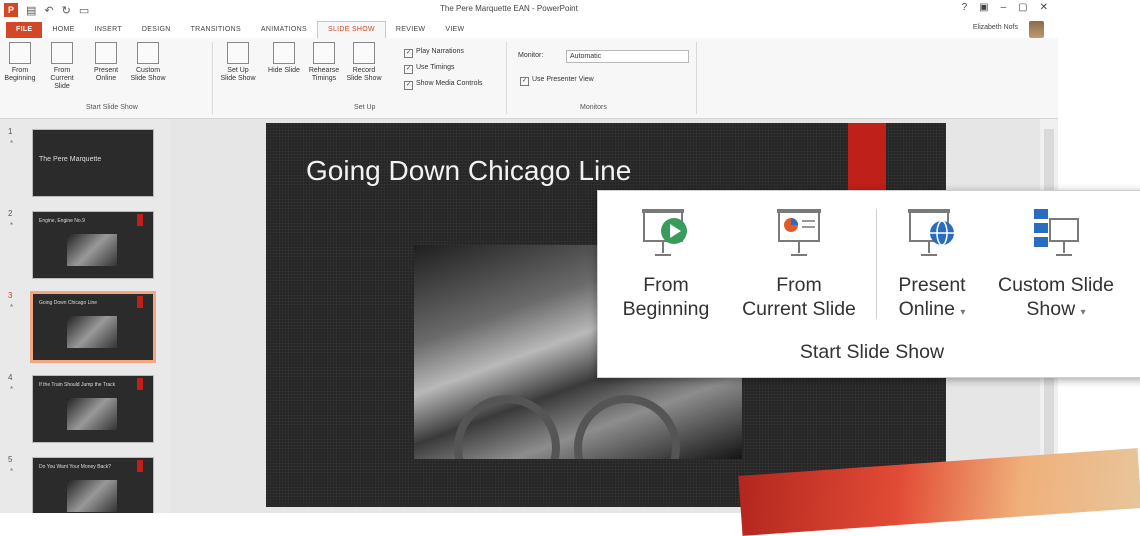 Image resolution: width=1140 pixels, height=536 pixels. I want to click on record-label: Record Slide Show, so click(364, 74).